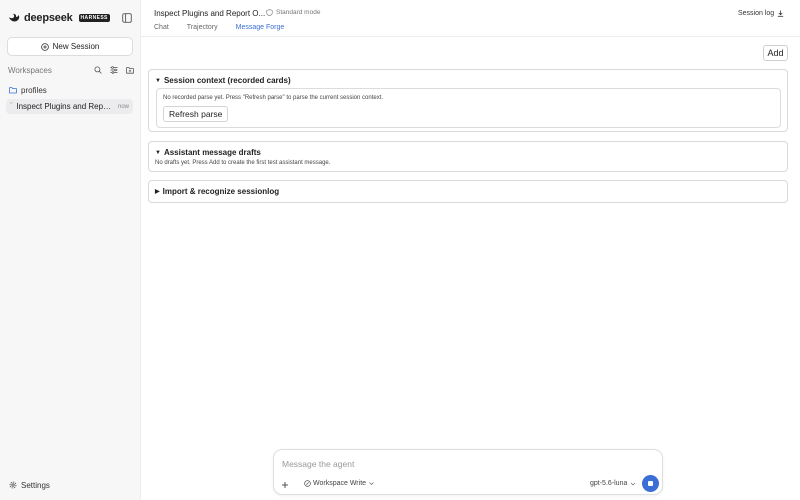 This screenshot has height=500, width=800. I want to click on workspaces-header: Workspaces, so click(71, 70).